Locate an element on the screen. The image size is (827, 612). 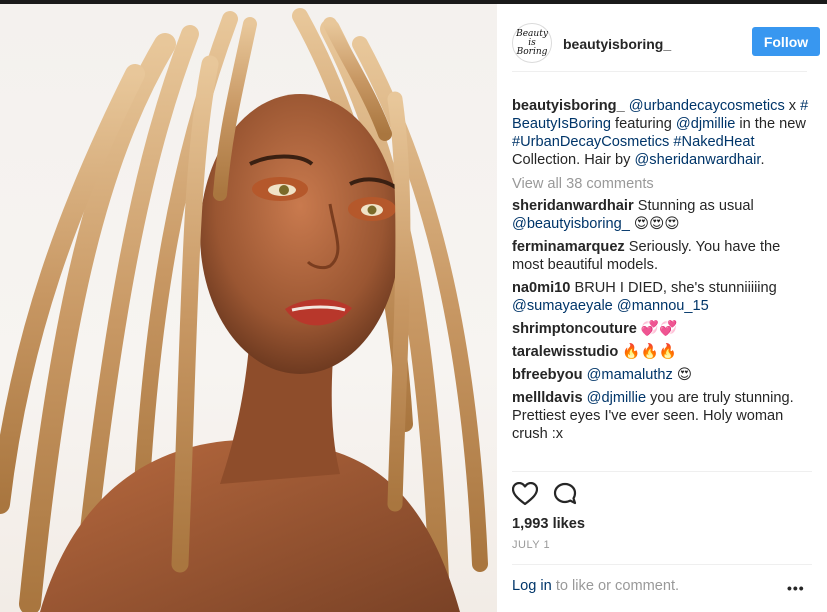
caption-text: Collection. Hair by is located at coordinates (573, 160).